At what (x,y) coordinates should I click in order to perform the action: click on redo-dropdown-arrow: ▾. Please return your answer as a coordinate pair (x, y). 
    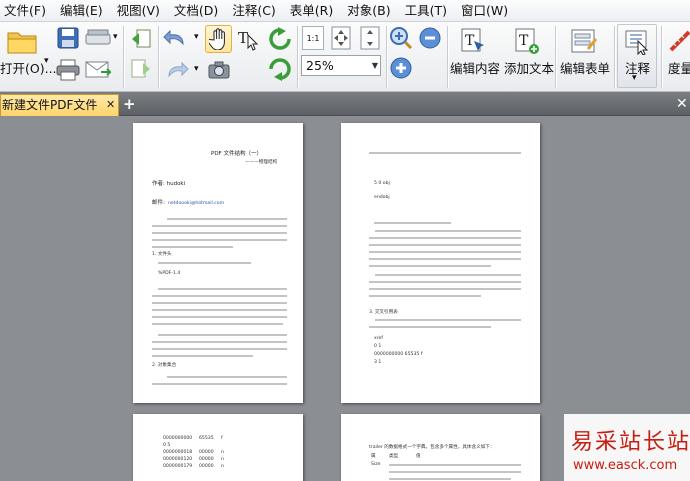
    Looking at the image, I should click on (196, 69).